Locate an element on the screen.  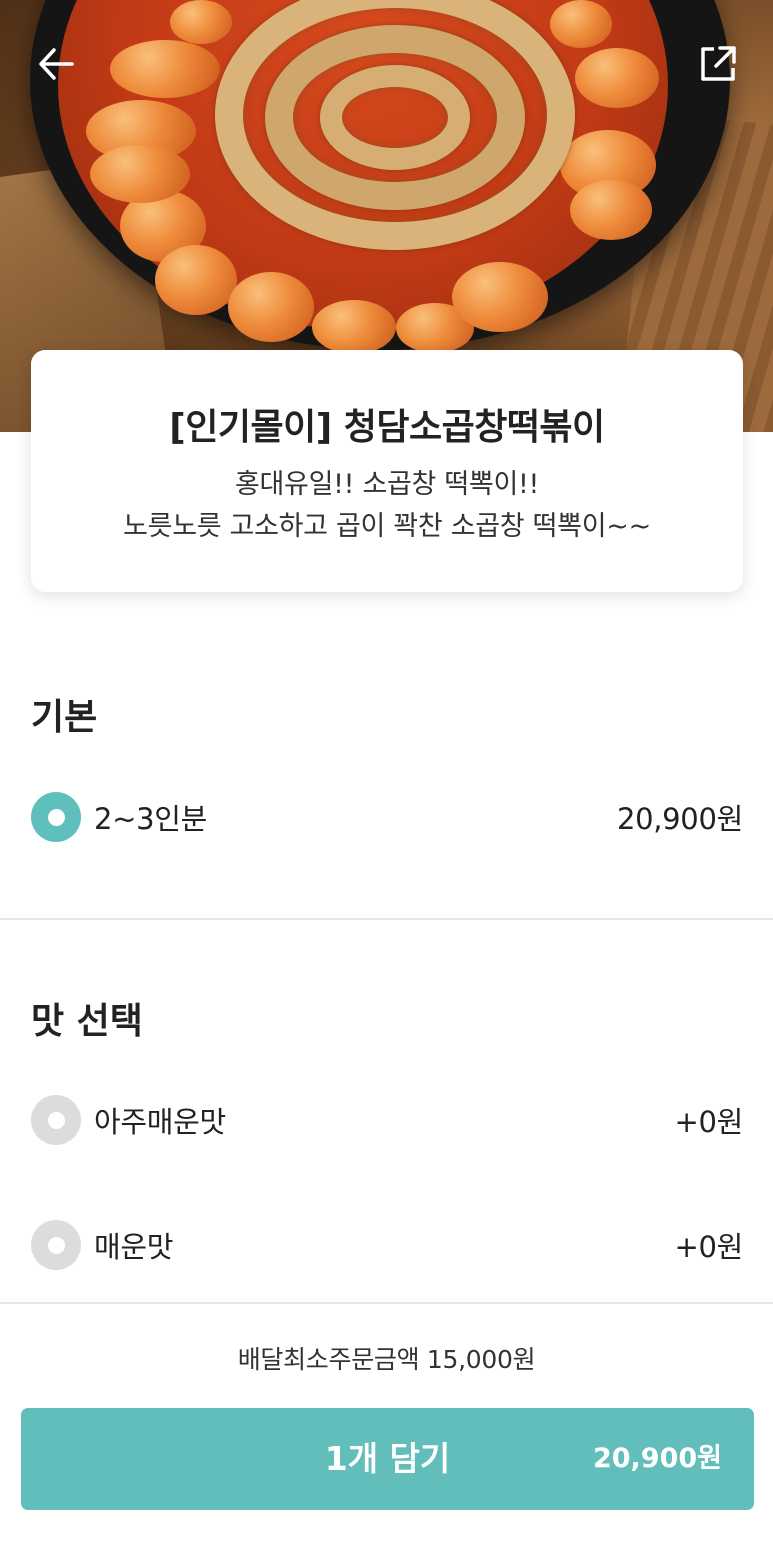
back-button is located at coordinates (56, 64).